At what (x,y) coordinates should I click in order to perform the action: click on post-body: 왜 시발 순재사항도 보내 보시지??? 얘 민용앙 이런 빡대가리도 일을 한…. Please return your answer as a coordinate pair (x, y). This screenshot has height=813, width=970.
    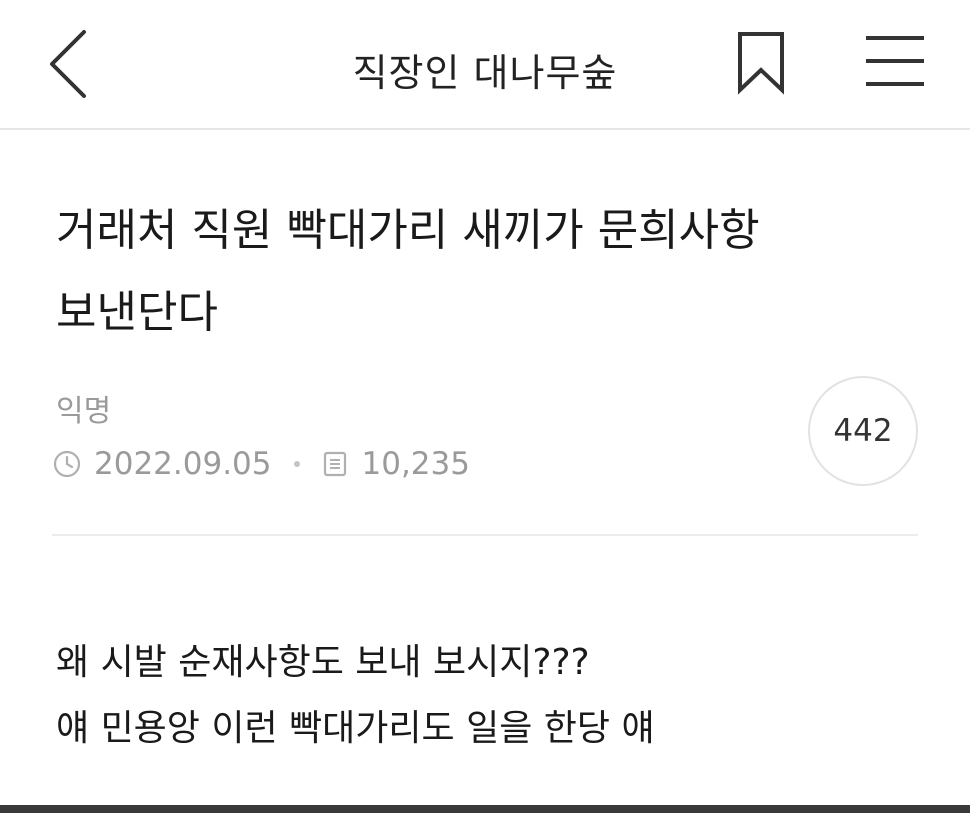
    Looking at the image, I should click on (496, 696).